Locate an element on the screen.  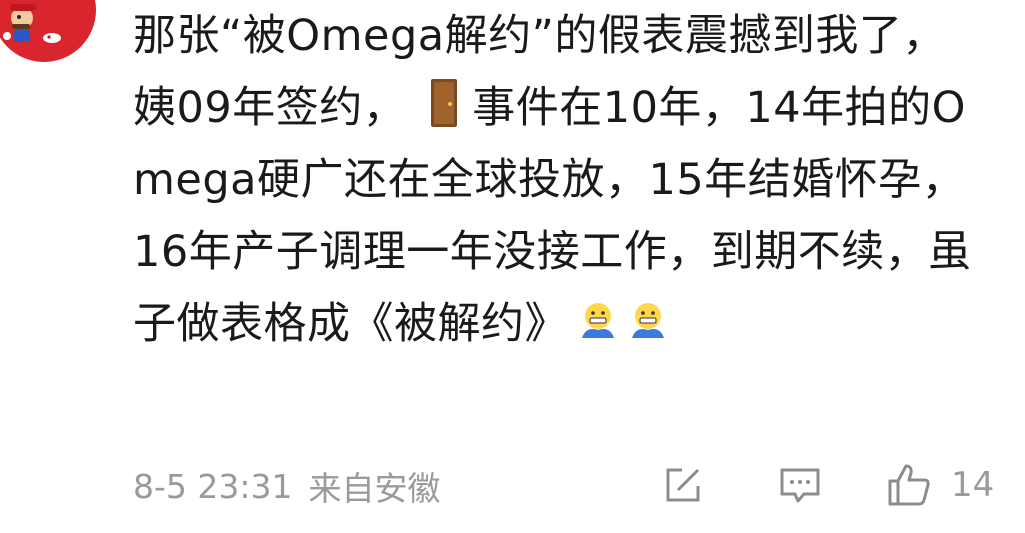
door-emoji-icon is located at coordinates (444, 103).